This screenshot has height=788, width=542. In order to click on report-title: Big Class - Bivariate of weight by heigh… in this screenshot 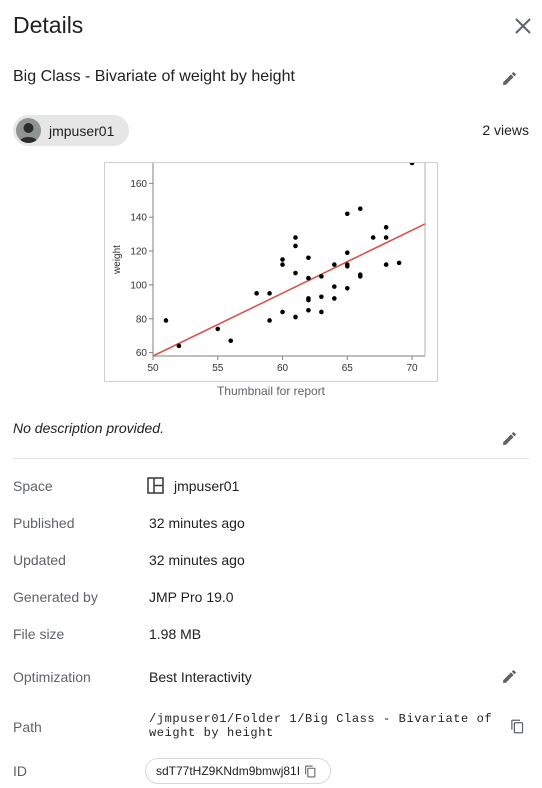, I will do `click(154, 76)`.